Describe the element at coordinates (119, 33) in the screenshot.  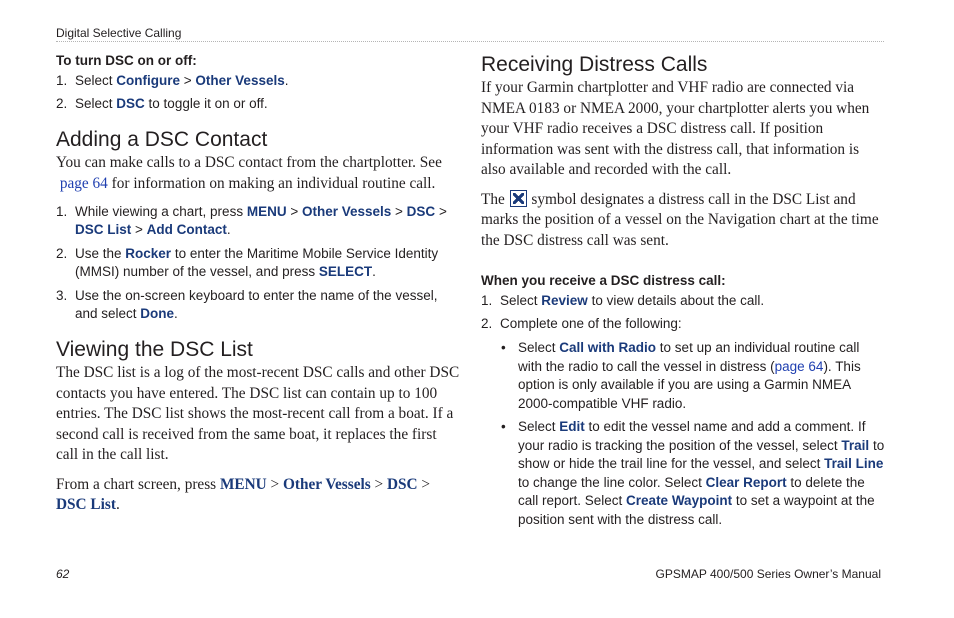
I see `running-header: Digital Selective Calling` at that location.